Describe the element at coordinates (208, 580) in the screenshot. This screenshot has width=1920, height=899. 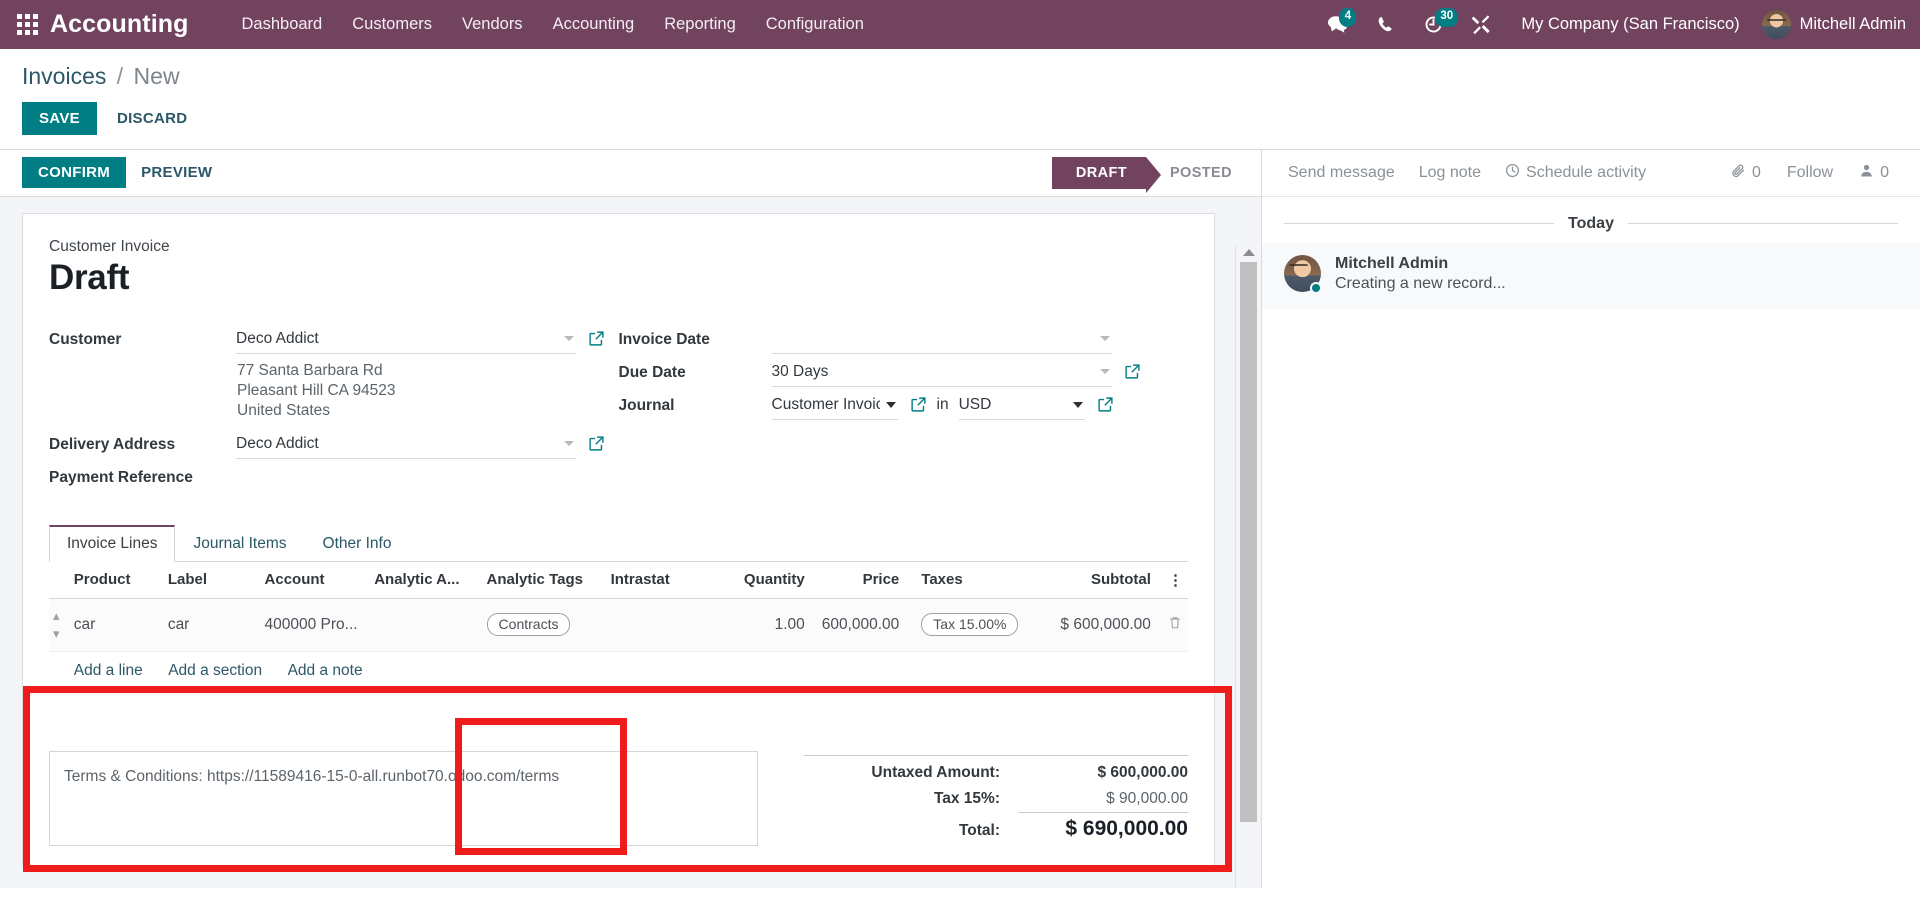
I see `col-label: Label` at that location.